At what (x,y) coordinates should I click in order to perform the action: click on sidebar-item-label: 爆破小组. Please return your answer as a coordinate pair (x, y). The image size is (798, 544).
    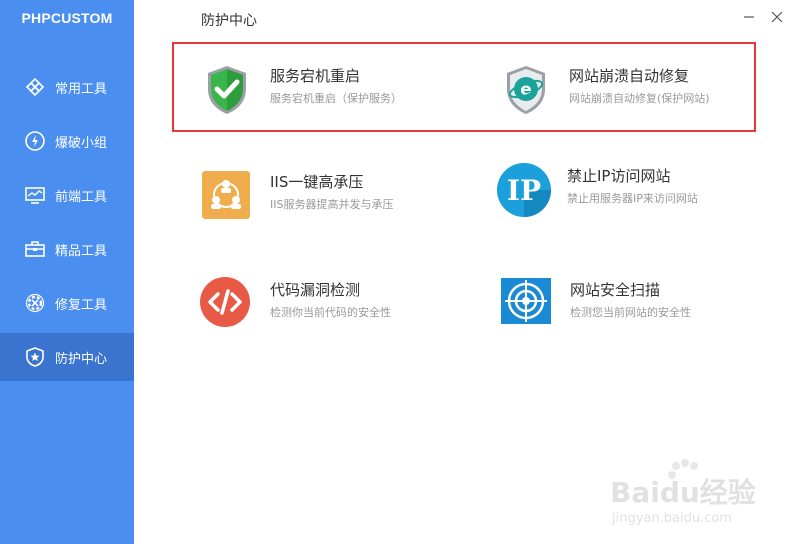
    Looking at the image, I should click on (81, 143).